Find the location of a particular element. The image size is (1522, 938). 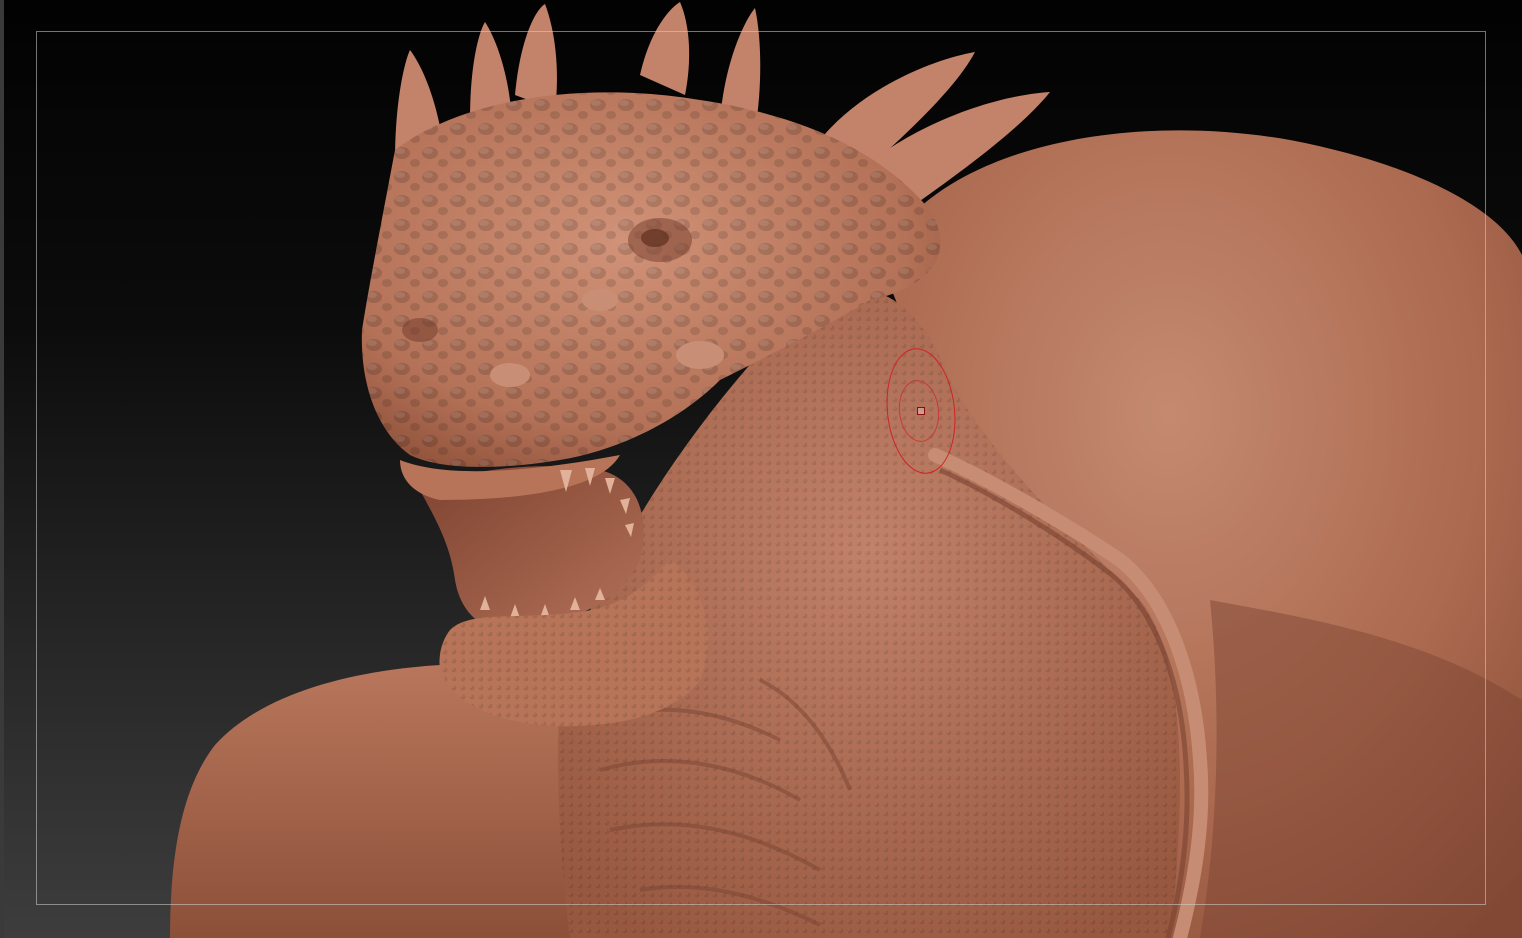

nostril is located at coordinates (420, 330).